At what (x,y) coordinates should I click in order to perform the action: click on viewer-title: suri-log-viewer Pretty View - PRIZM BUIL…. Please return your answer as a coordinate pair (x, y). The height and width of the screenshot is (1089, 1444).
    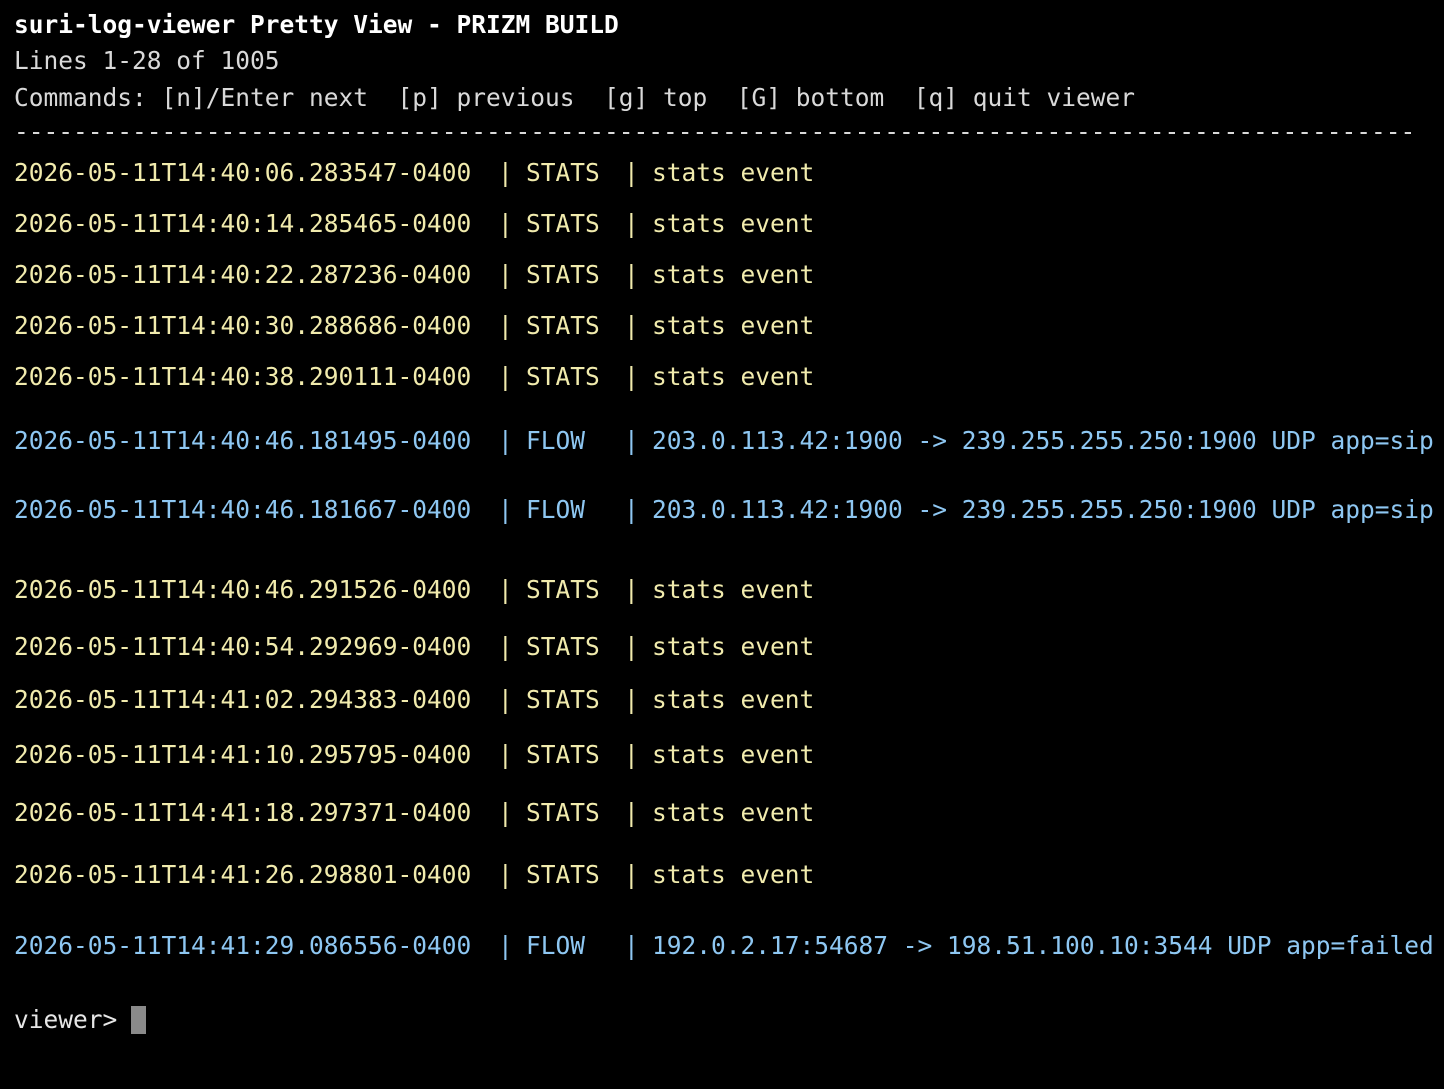
    Looking at the image, I should click on (316, 24).